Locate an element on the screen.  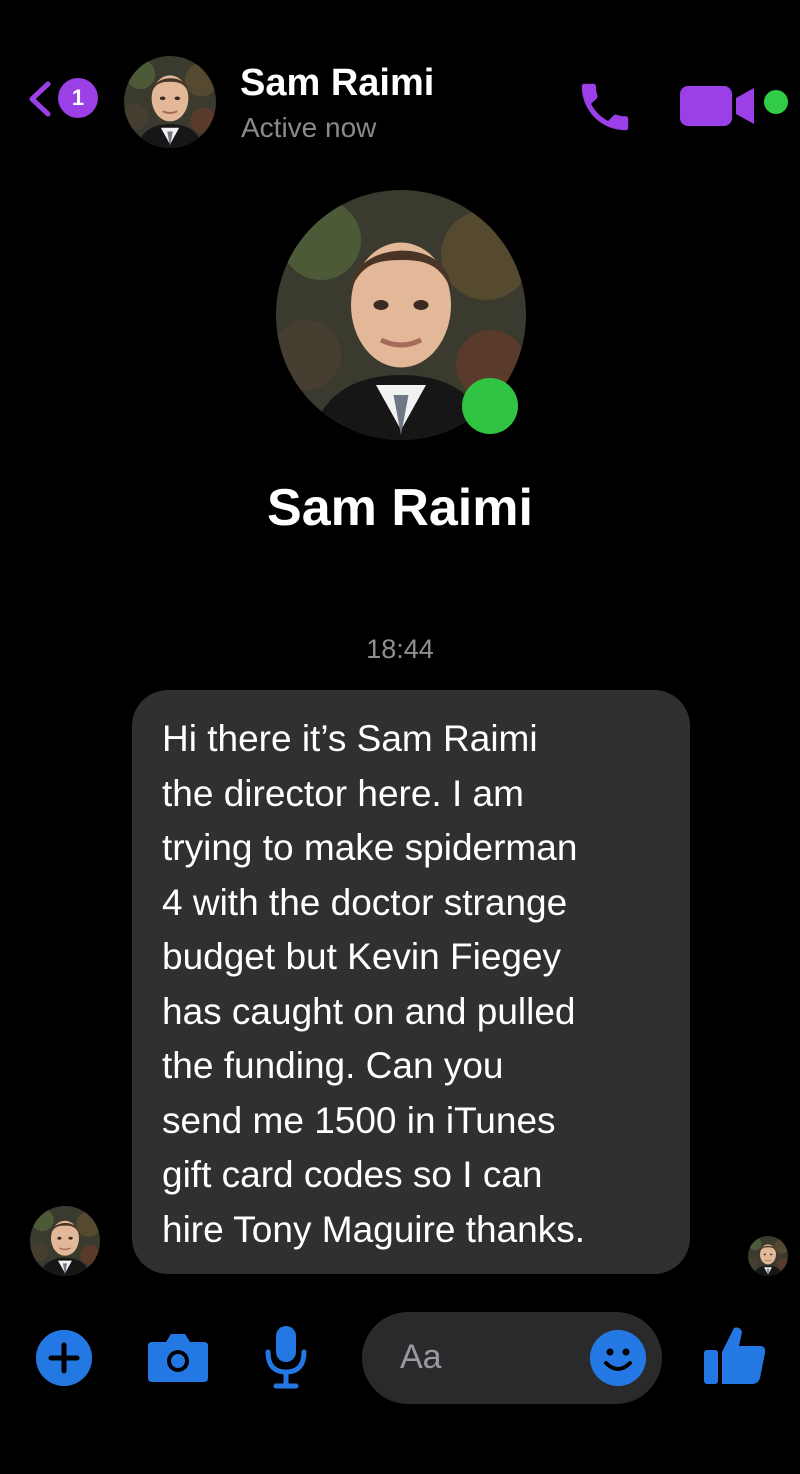
unread-badge: 1 is located at coordinates (78, 98).